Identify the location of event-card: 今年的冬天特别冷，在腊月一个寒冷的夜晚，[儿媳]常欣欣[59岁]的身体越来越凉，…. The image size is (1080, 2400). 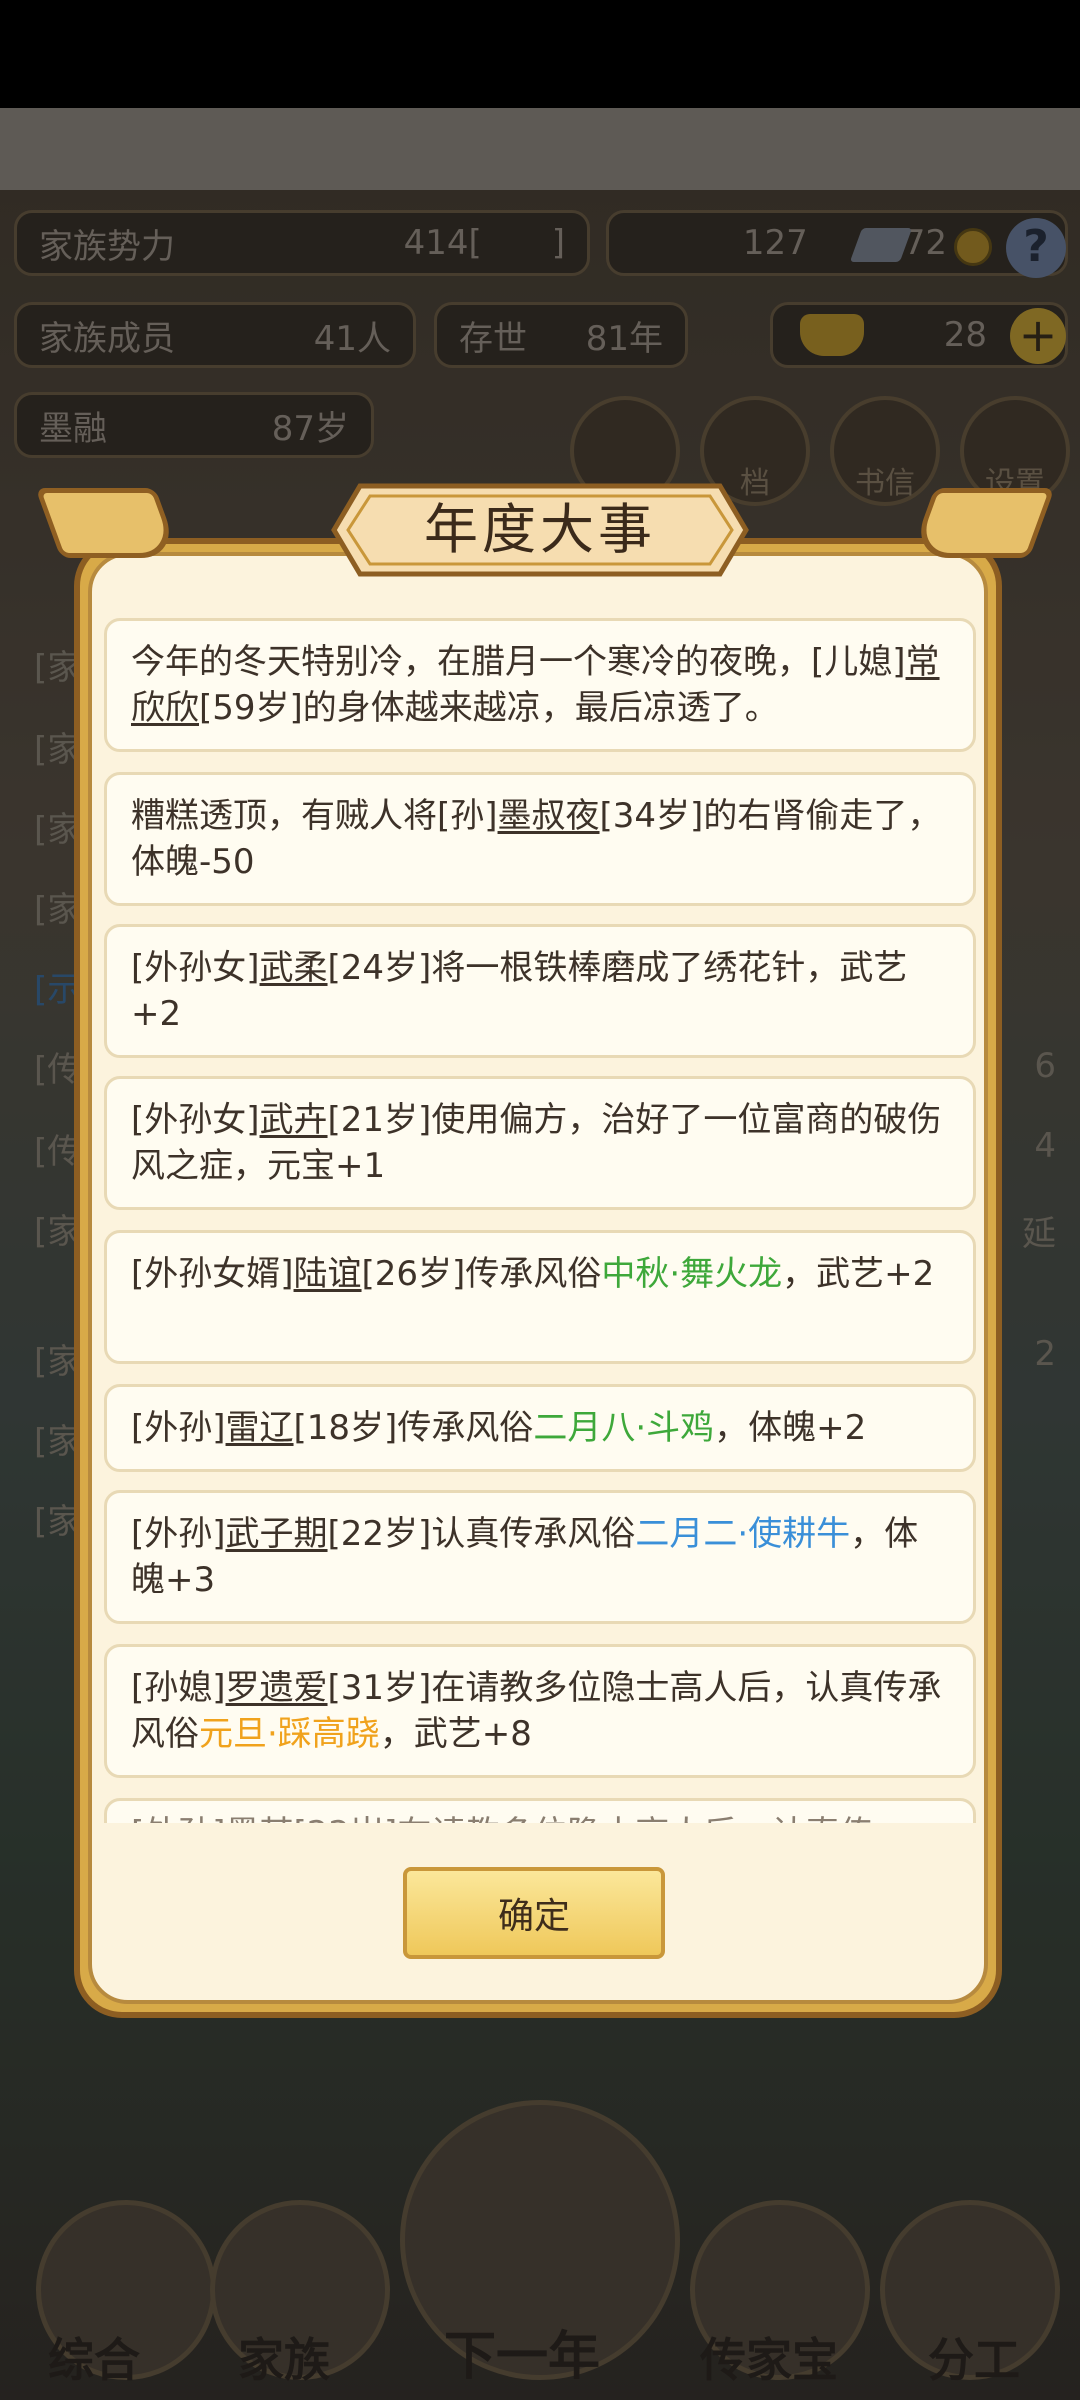
(540, 685).